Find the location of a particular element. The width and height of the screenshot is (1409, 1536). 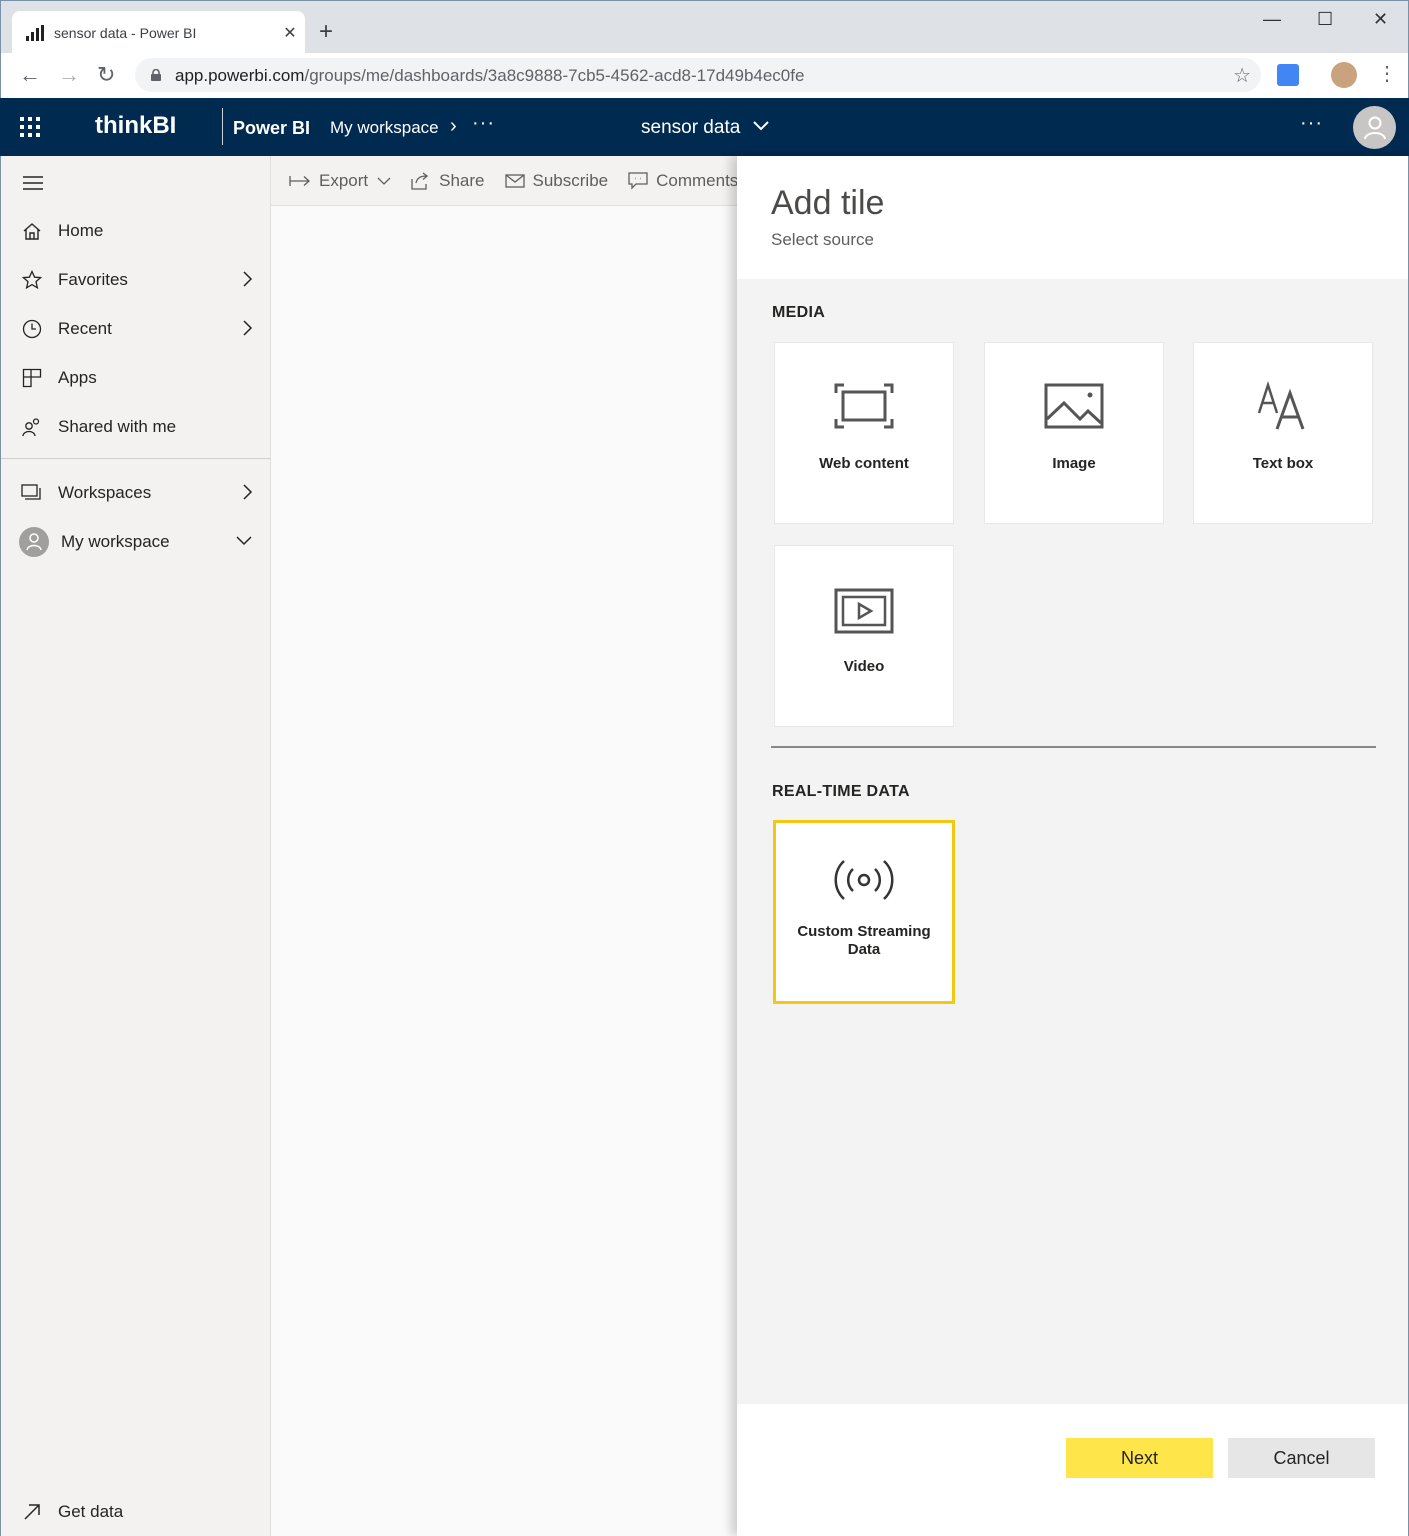

sidebar-item-label: My workspace is located at coordinates (115, 541).